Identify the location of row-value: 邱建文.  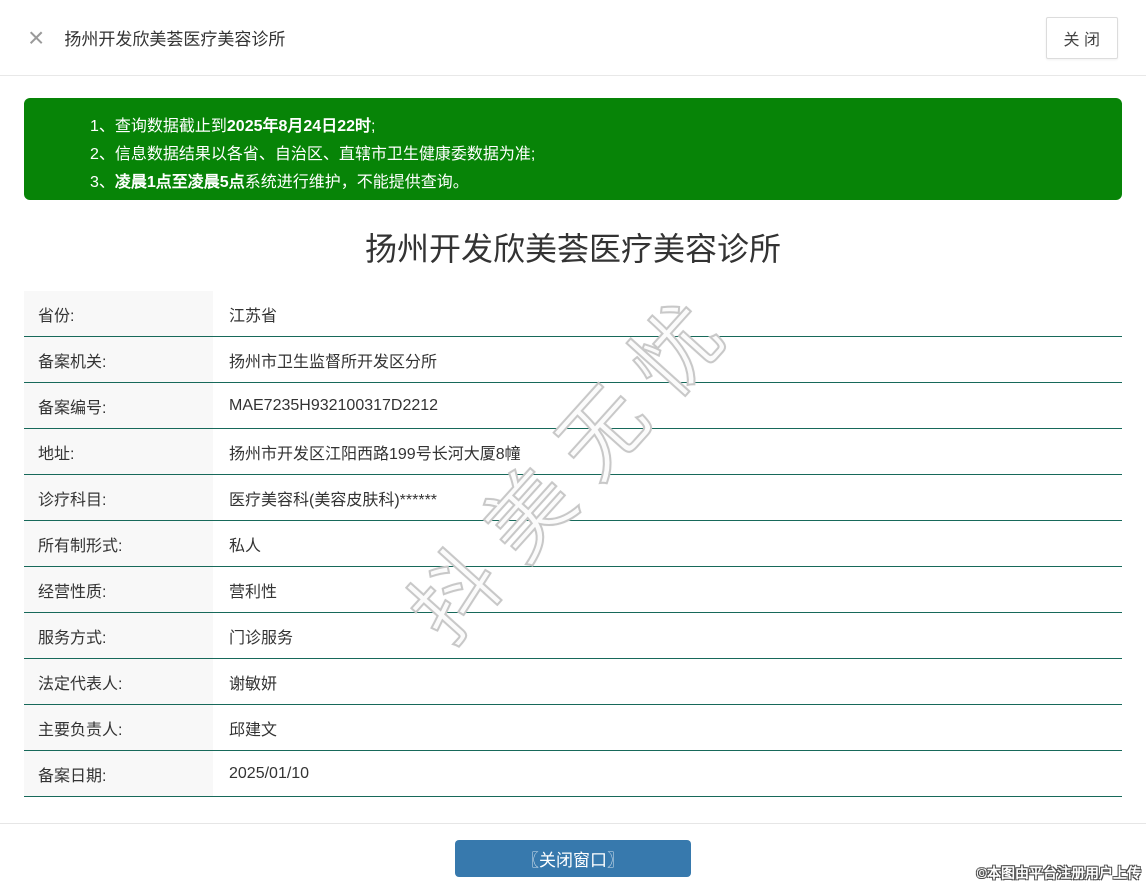
(667, 727).